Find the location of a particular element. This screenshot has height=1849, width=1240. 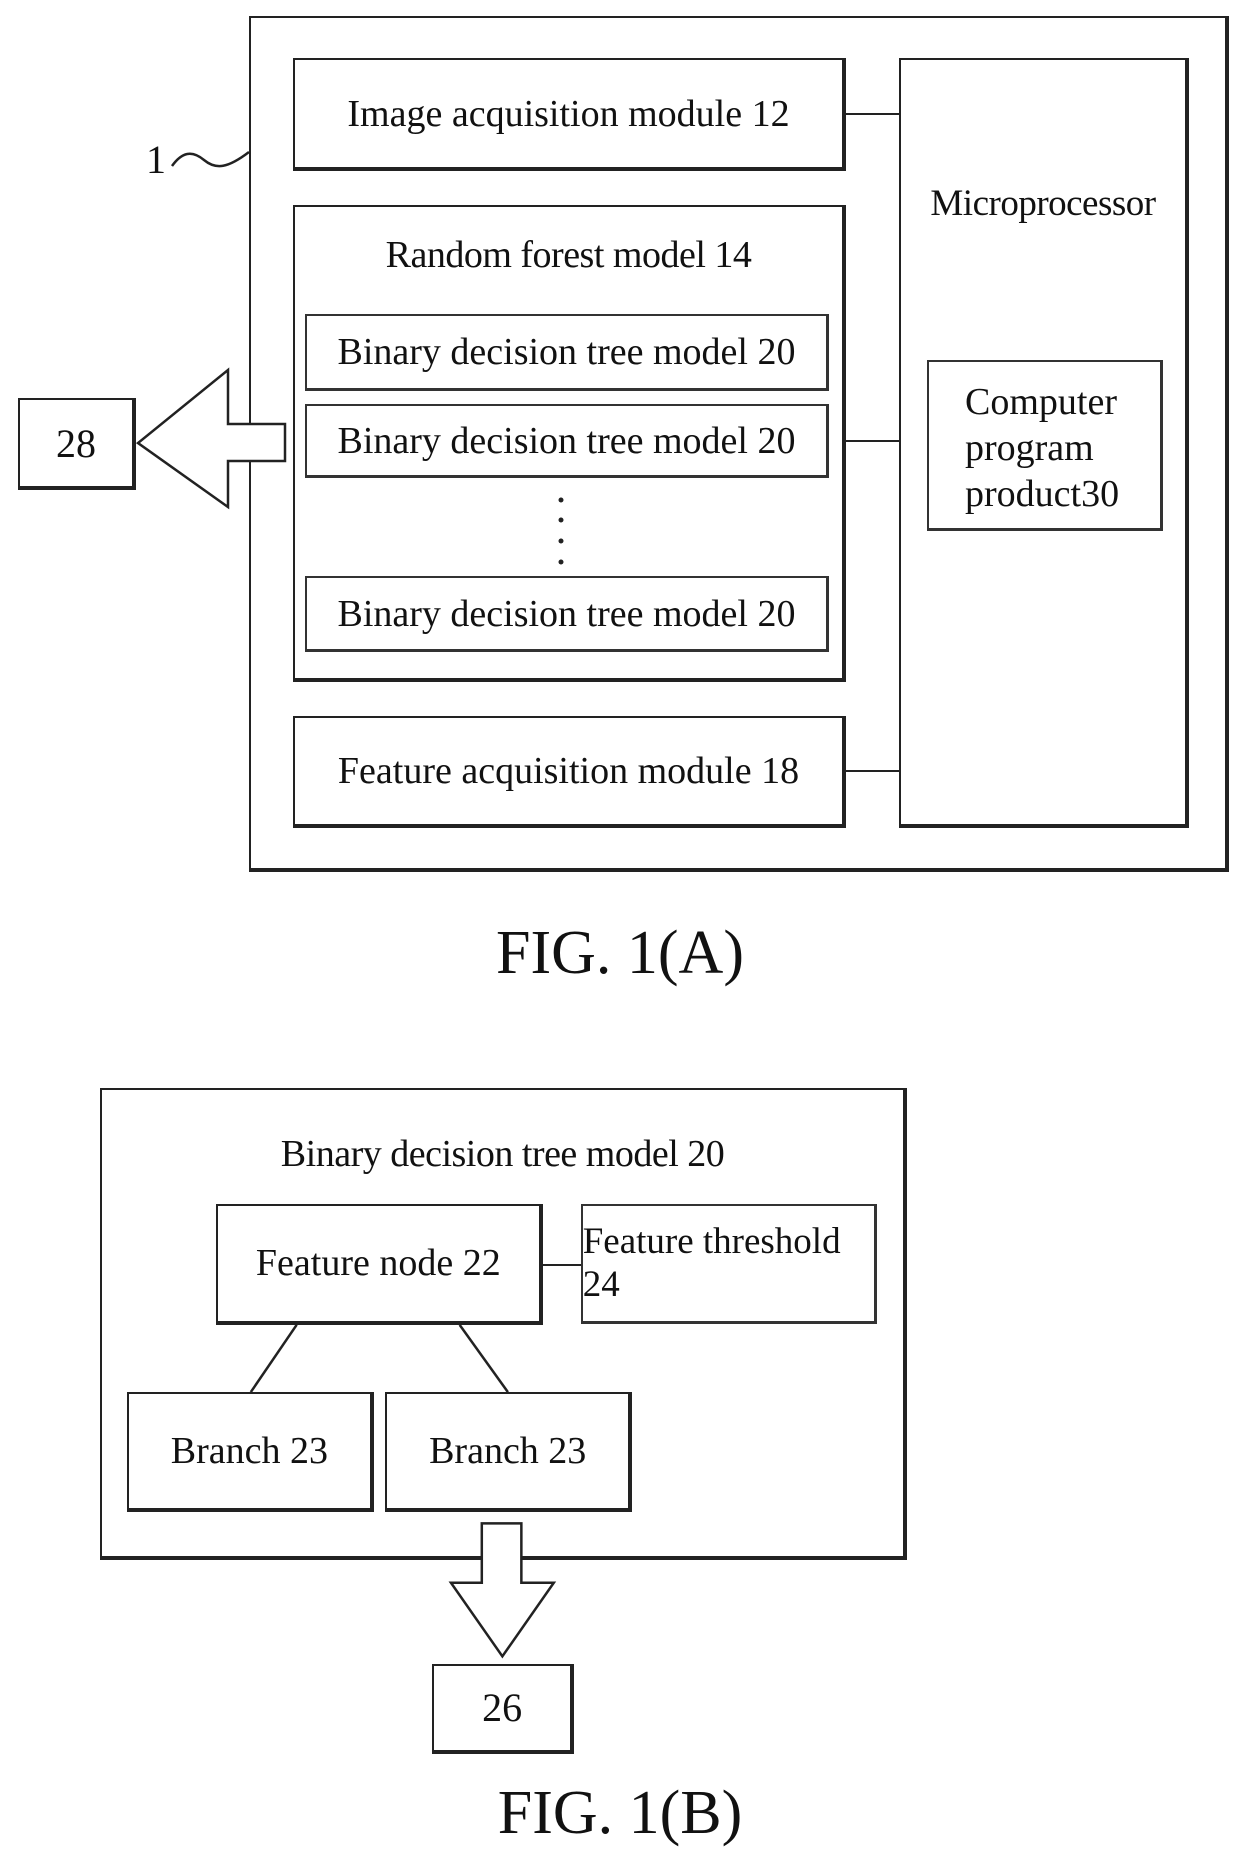

computer-program-product: Computer program product30 is located at coordinates (1045, 445).